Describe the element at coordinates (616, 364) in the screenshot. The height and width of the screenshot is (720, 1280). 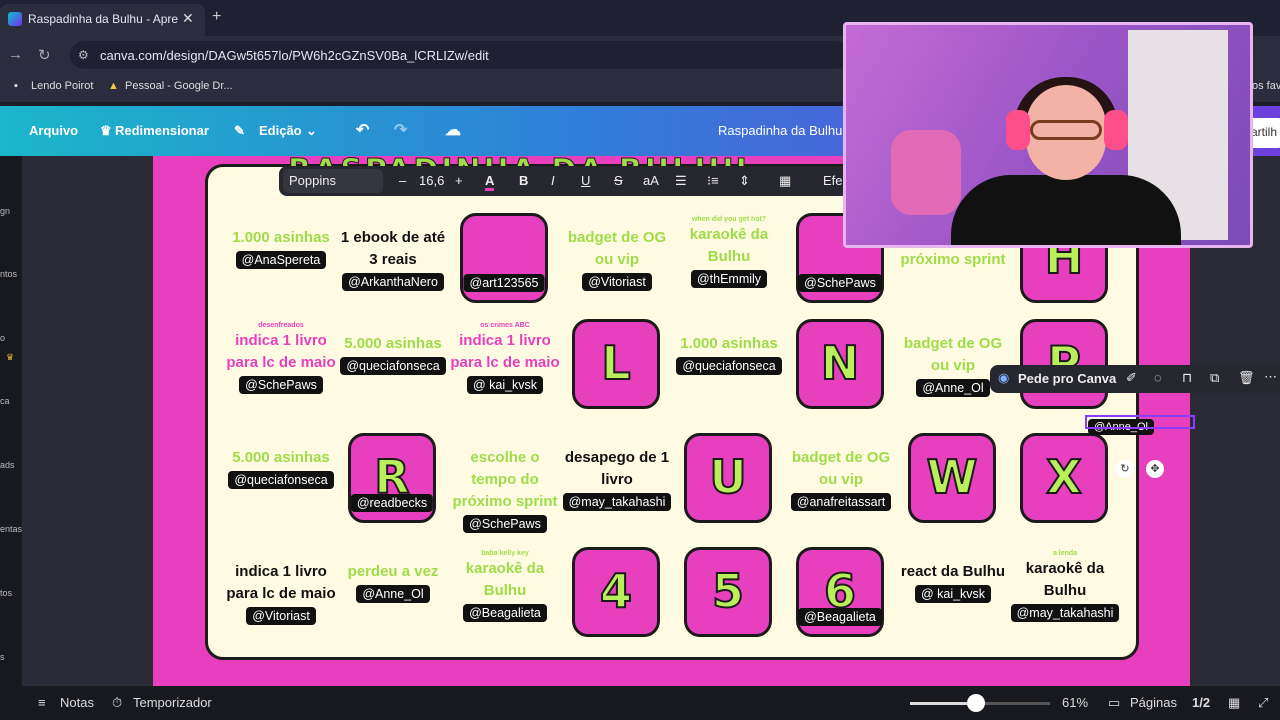
I see `scratch-tile: L` at that location.